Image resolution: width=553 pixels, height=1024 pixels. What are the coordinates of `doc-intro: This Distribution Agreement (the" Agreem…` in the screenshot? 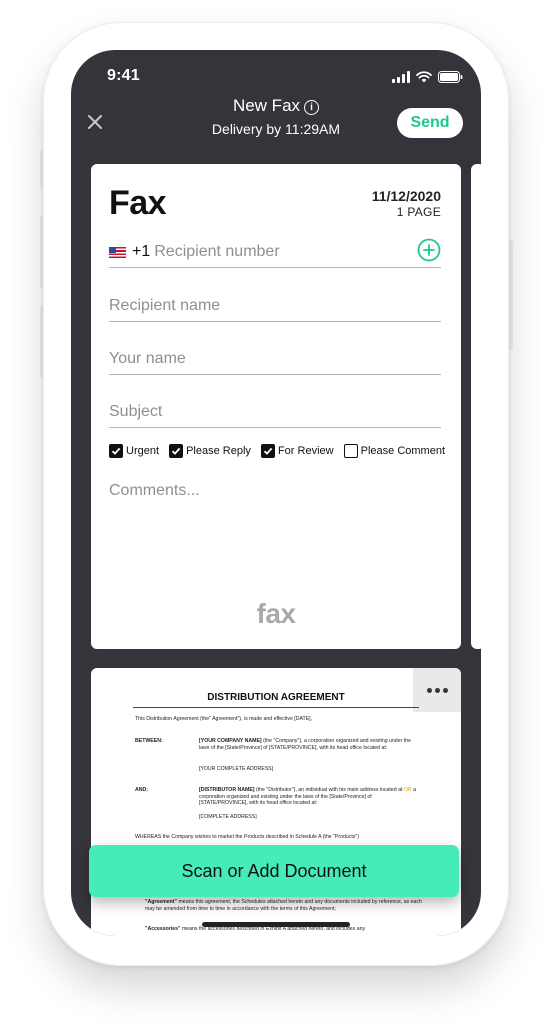 It's located at (224, 719).